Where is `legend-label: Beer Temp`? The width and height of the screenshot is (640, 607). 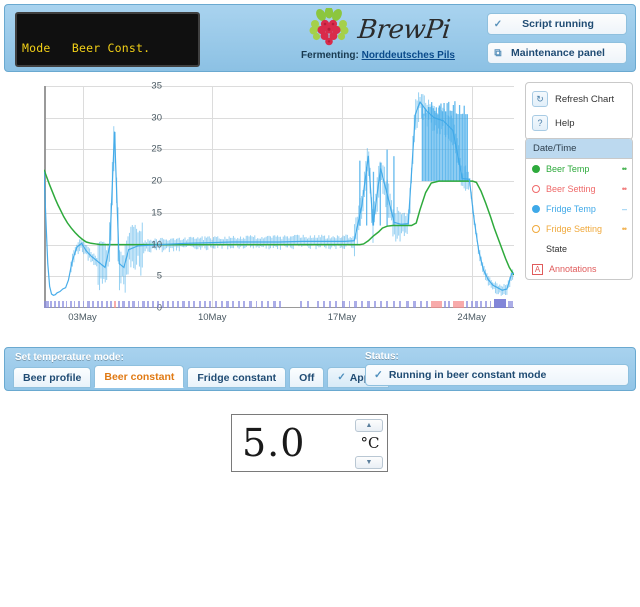
legend-label: Beer Temp is located at coordinates (568, 169).